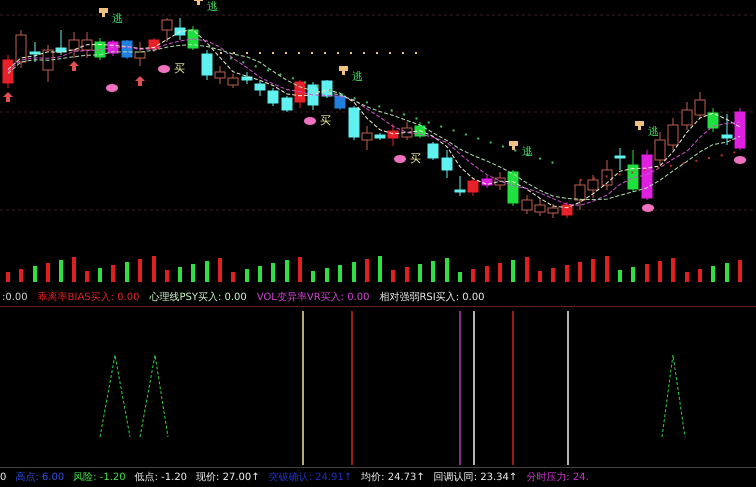 This screenshot has height=487, width=756. Describe the element at coordinates (3, 478) in the screenshot. I see `status-value: 0` at that location.